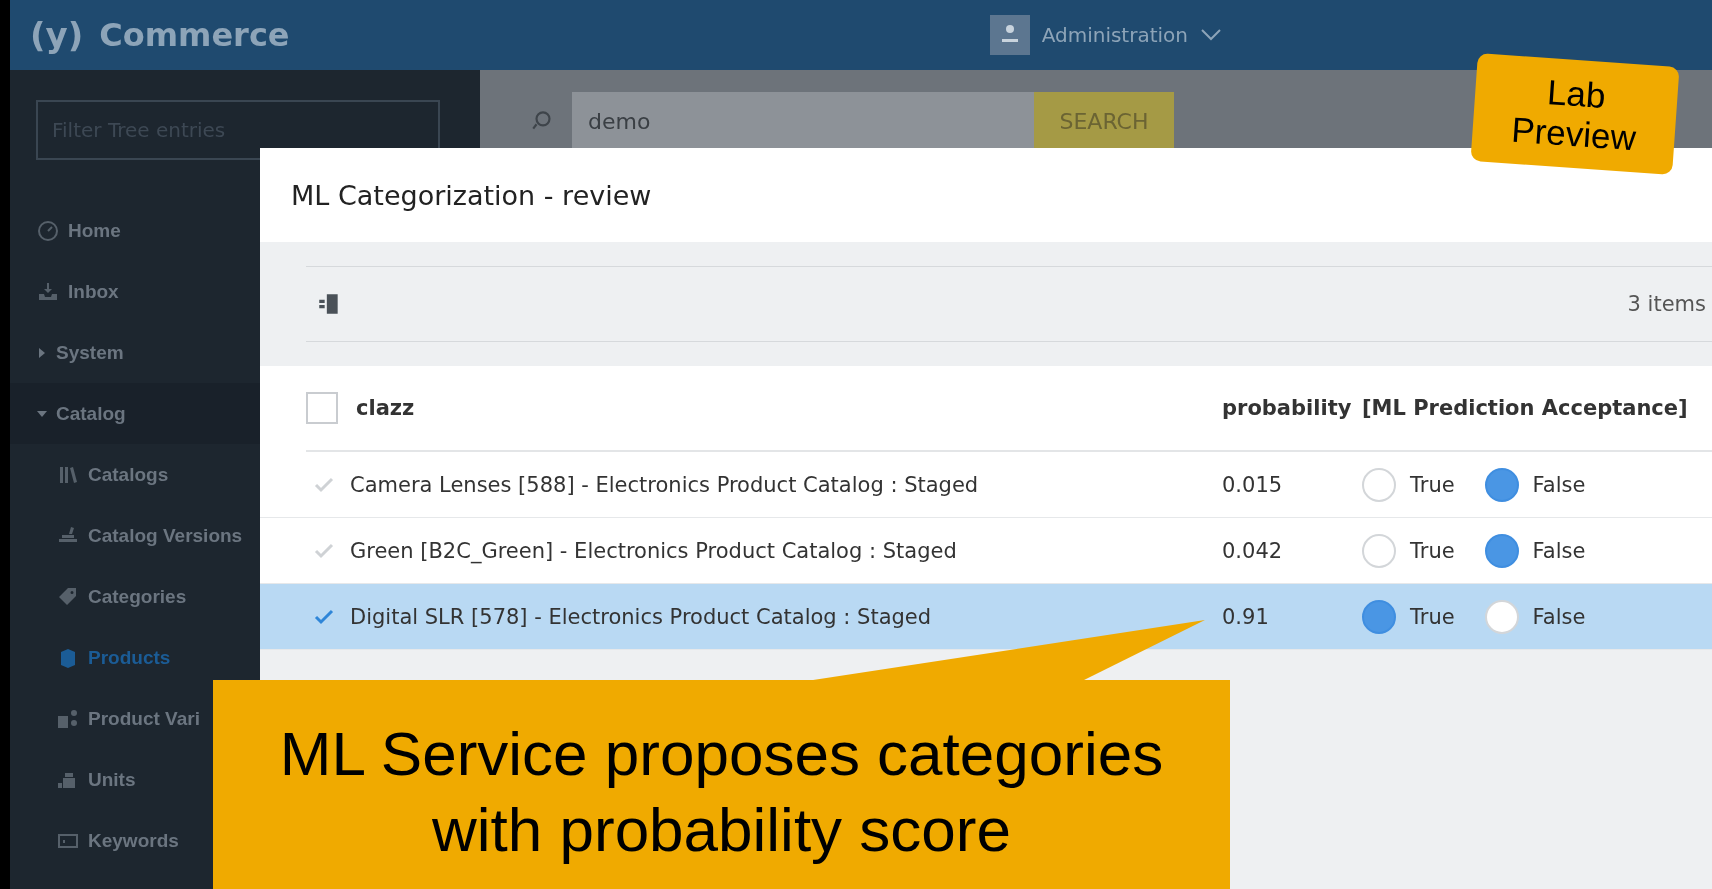 This screenshot has height=889, width=1712. Describe the element at coordinates (1666, 304) in the screenshot. I see `item-count: 3 items` at that location.